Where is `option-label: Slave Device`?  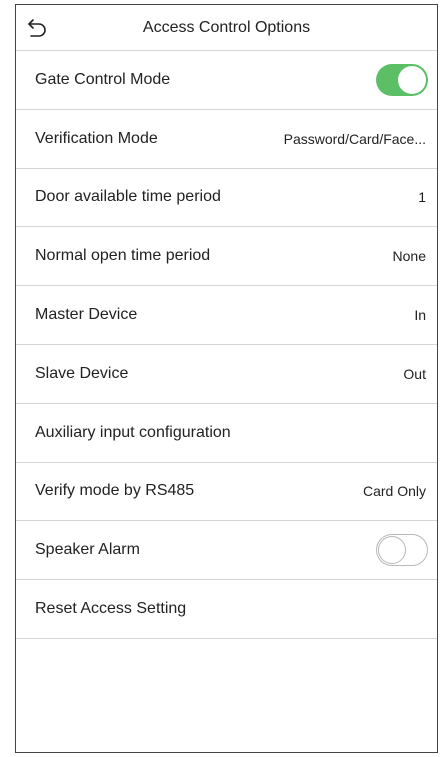
option-label: Slave Device is located at coordinates (82, 373).